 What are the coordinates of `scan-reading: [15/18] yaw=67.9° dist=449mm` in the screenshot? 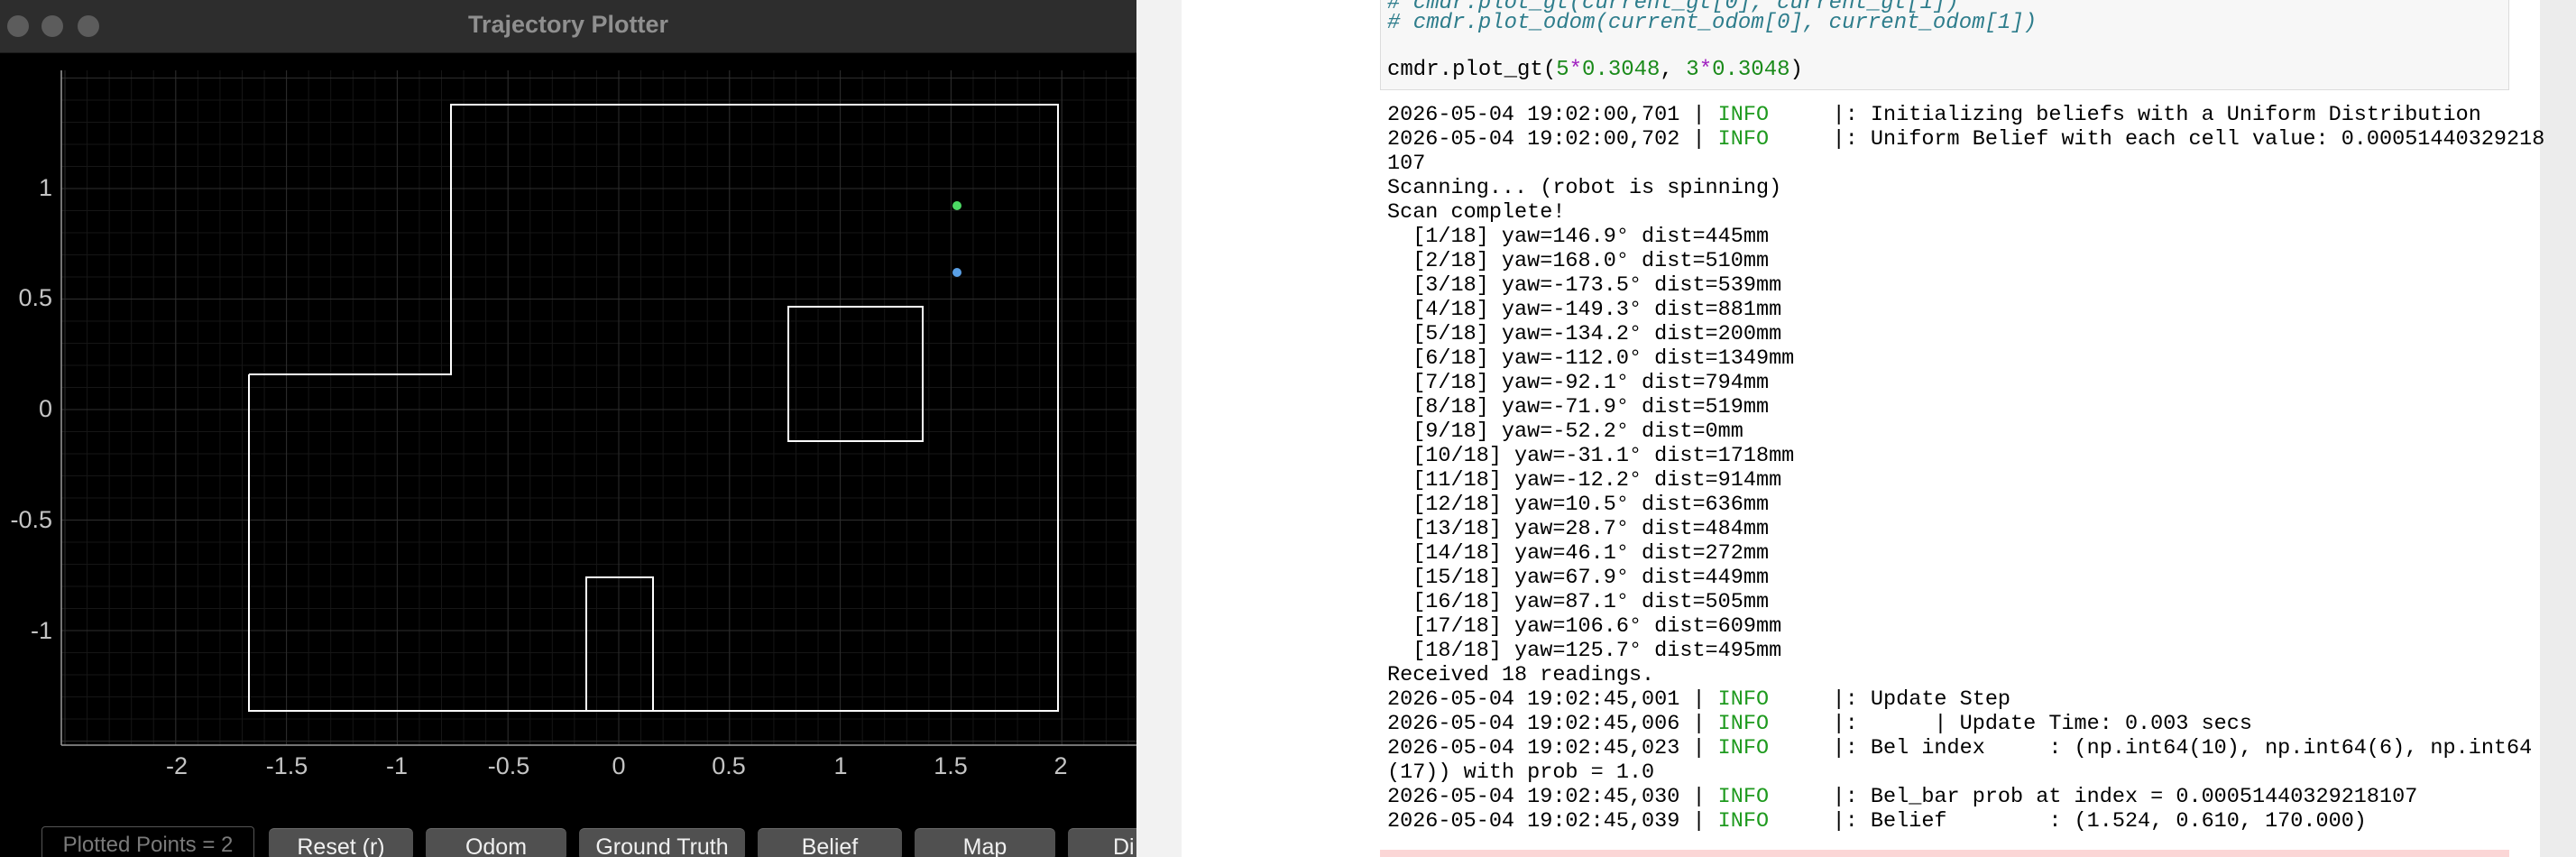 It's located at (1578, 578).